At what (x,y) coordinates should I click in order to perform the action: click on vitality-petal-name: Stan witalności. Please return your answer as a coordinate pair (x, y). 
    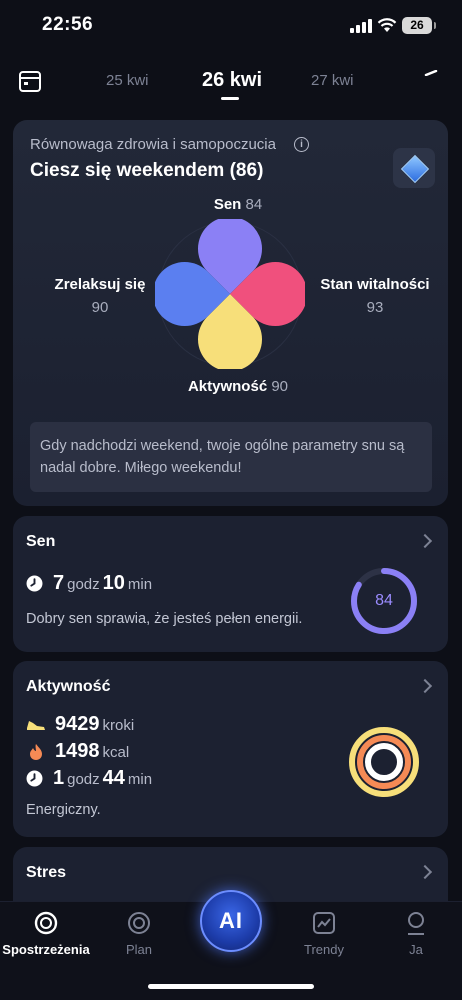
    Looking at the image, I should click on (375, 284).